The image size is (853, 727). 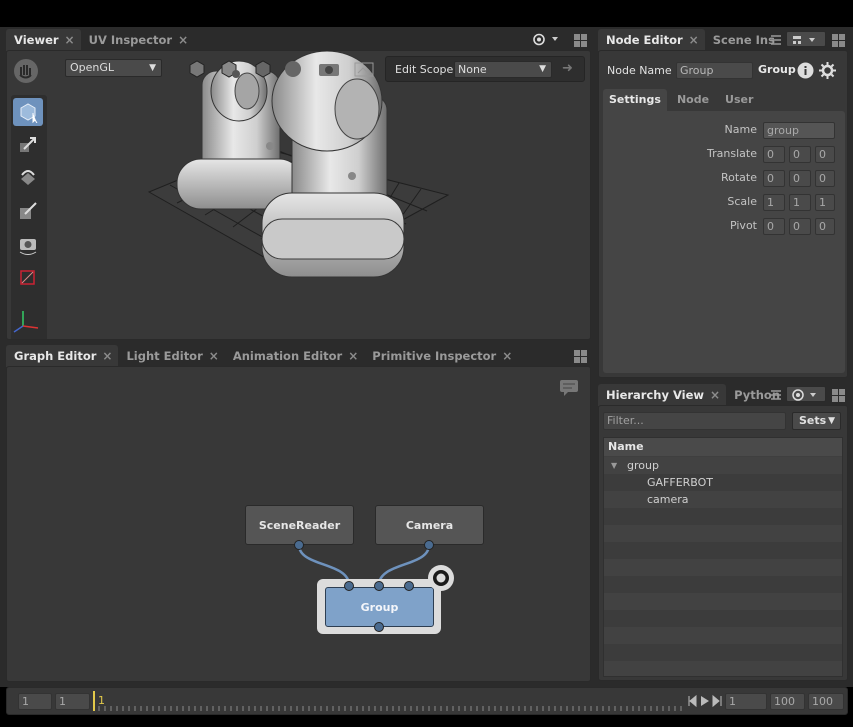 What do you see at coordinates (662, 395) in the screenshot?
I see `tab-hierarchy-view: Hierarchy View ×` at bounding box center [662, 395].